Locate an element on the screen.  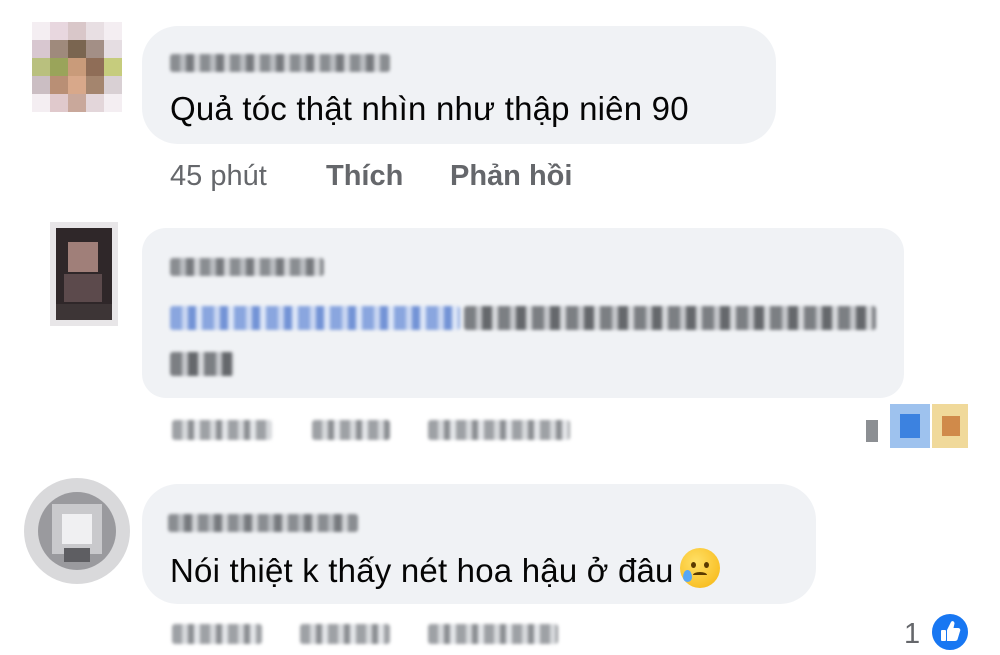
comment-text: Nói thiệt k thấy nét hoa hậu ở đâu is located at coordinates (445, 569).